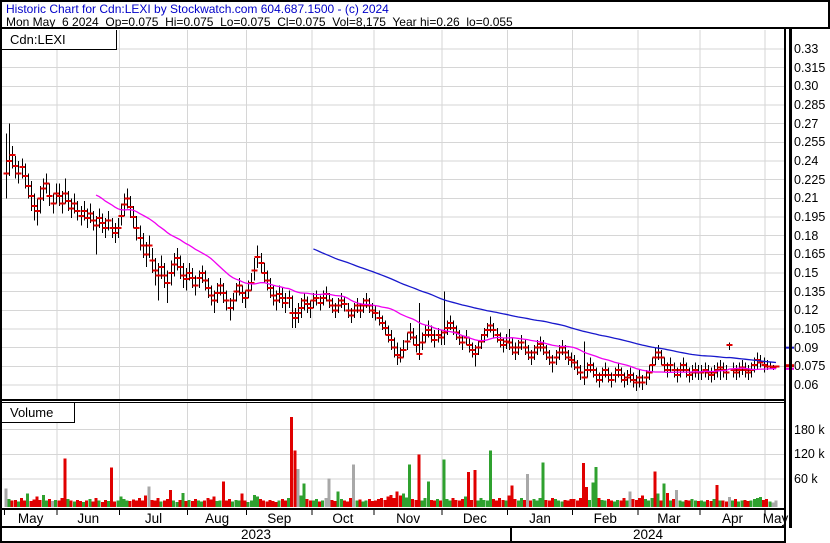 This screenshot has height=543, width=830. I want to click on volume-bottom-border, so click(393, 509).